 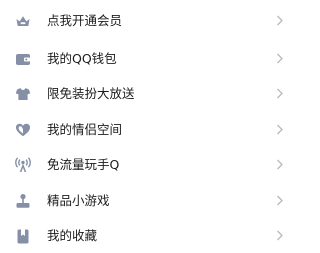 What do you see at coordinates (85, 129) in the screenshot?
I see `menu-item-label: 我的情侣空间` at bounding box center [85, 129].